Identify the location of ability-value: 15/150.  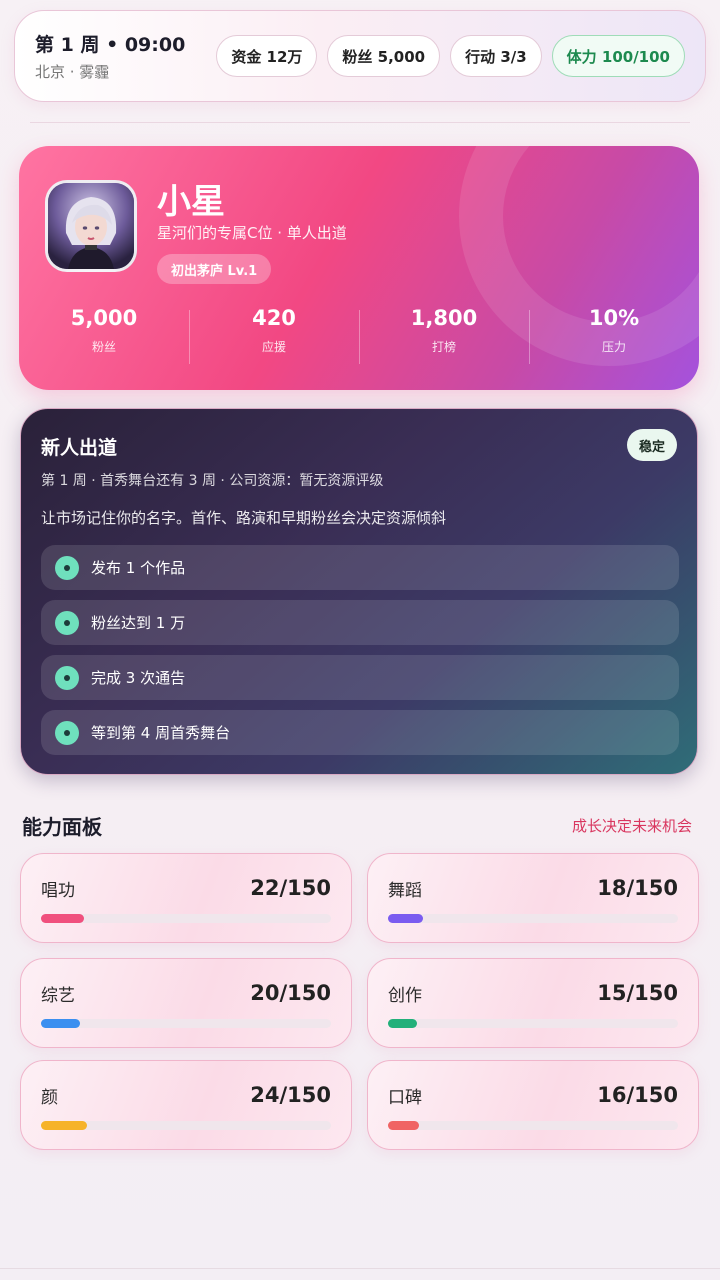
(637, 993).